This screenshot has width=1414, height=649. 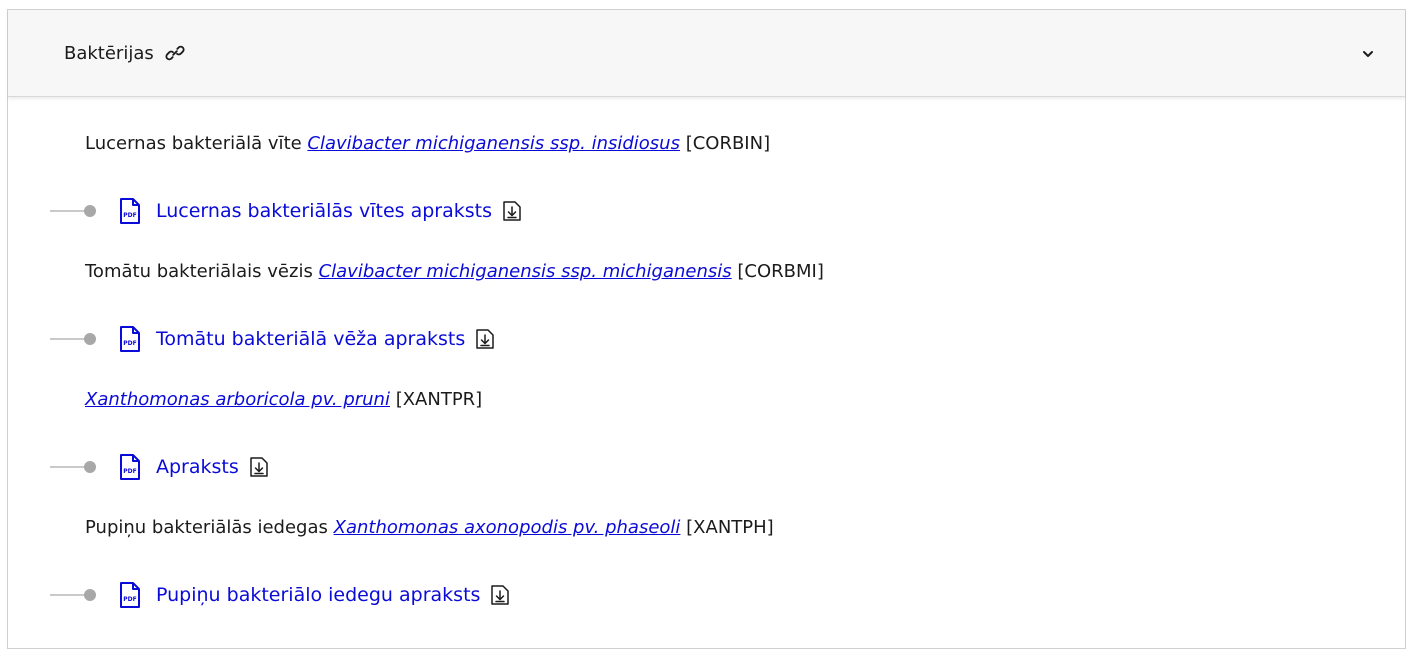 What do you see at coordinates (706, 53) in the screenshot?
I see `accordion-header: Baktērijas` at bounding box center [706, 53].